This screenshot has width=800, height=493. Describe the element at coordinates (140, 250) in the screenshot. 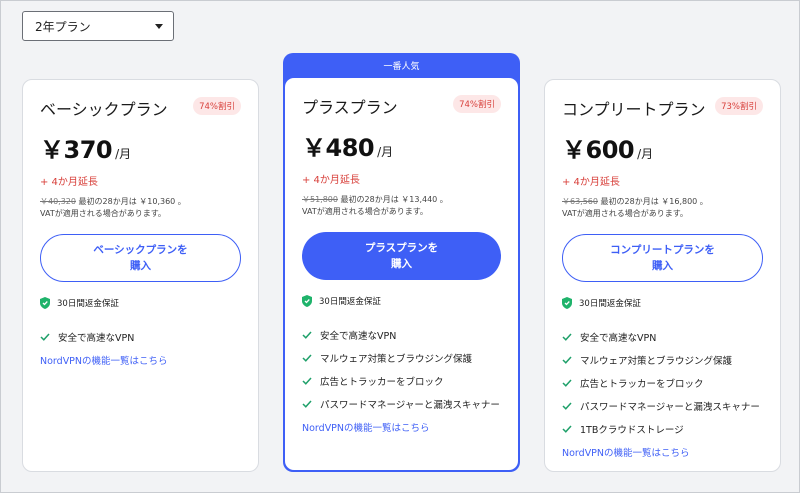

I see `button-label-line1: ベーシックプランを` at that location.